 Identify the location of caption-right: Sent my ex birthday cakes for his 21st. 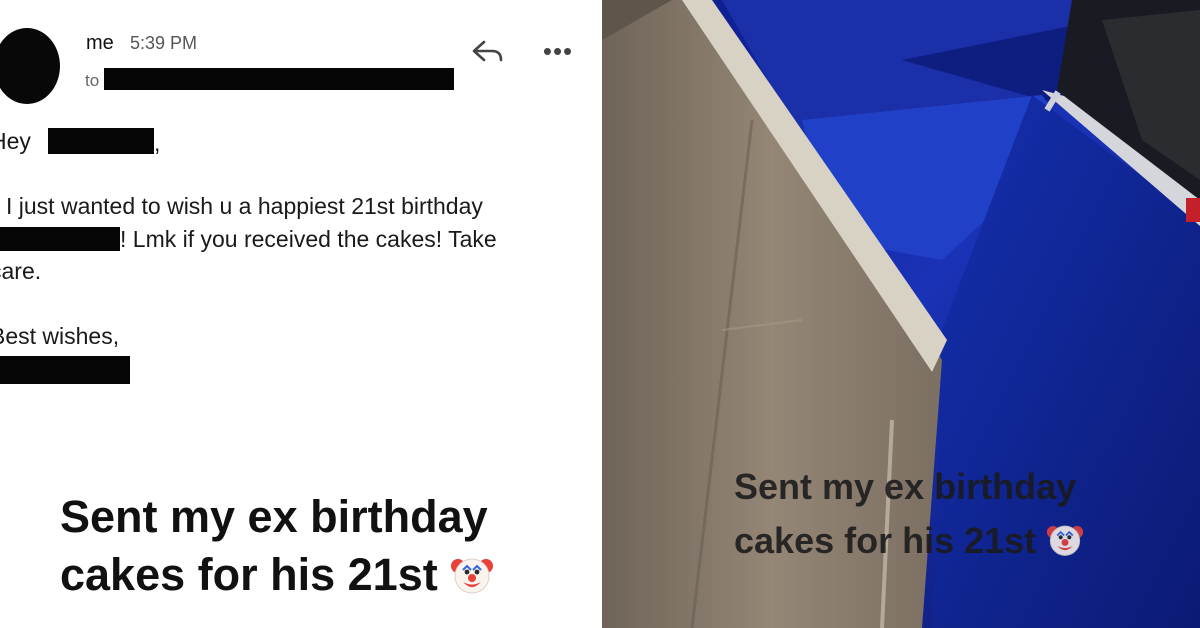
(954, 514).